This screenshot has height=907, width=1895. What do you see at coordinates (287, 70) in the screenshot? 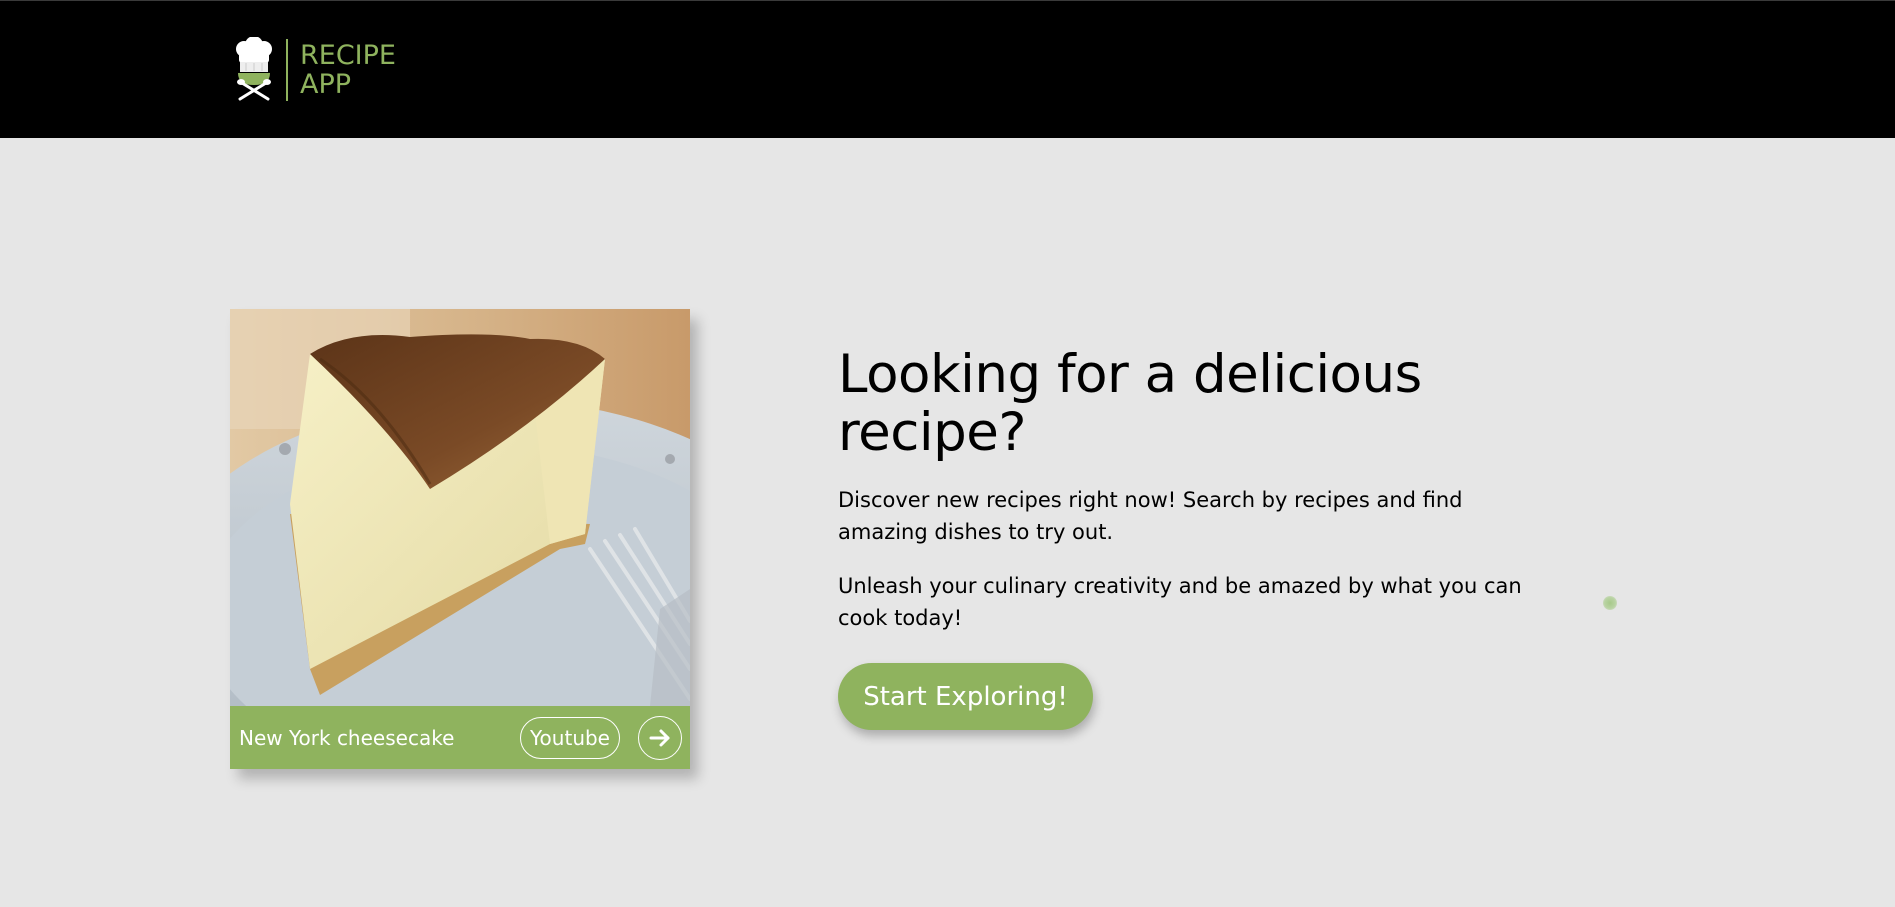
I see `logo-divider` at bounding box center [287, 70].